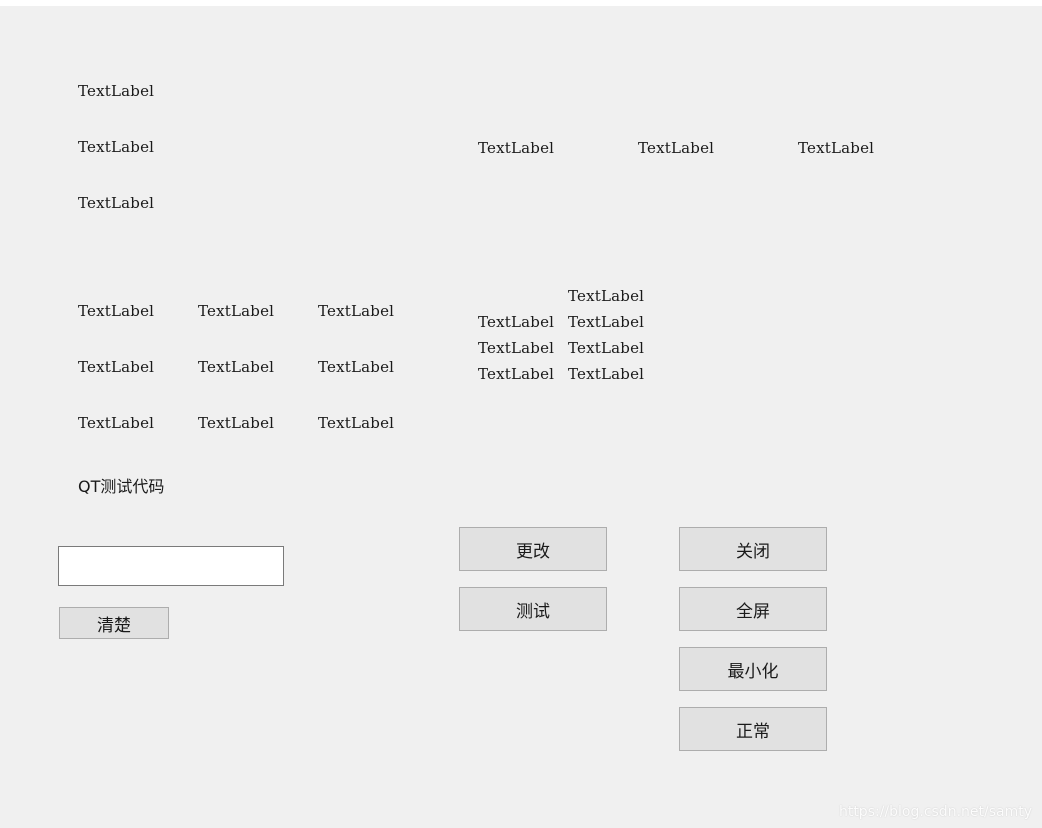 Image resolution: width=1042 pixels, height=828 pixels. What do you see at coordinates (236, 423) in the screenshot?
I see `label-grid-c-r3c2: TextLabel` at bounding box center [236, 423].